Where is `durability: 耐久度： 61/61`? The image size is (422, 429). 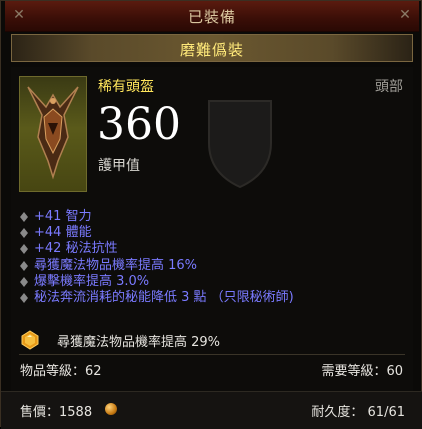 durability: 耐久度： 61/61 is located at coordinates (358, 412).